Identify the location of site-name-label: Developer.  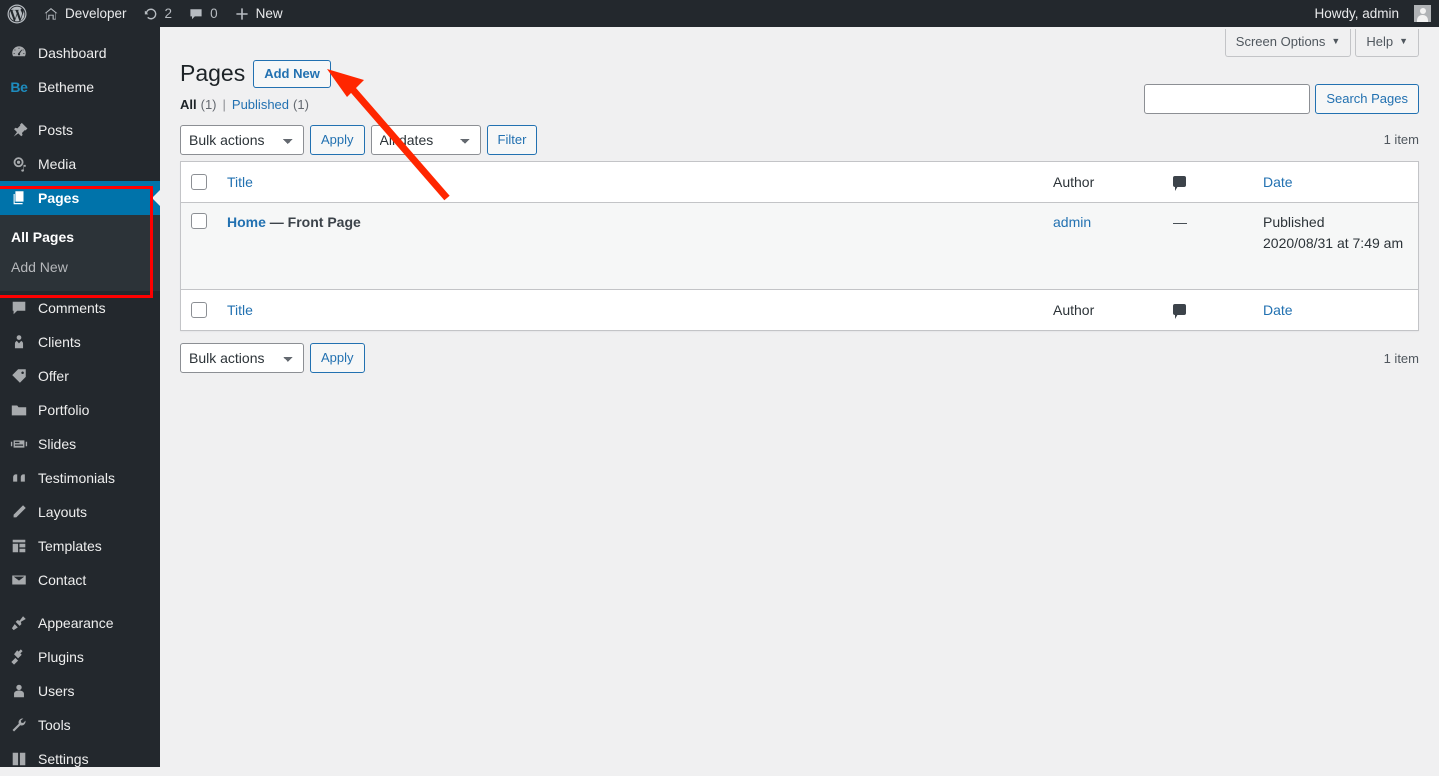
(96, 13).